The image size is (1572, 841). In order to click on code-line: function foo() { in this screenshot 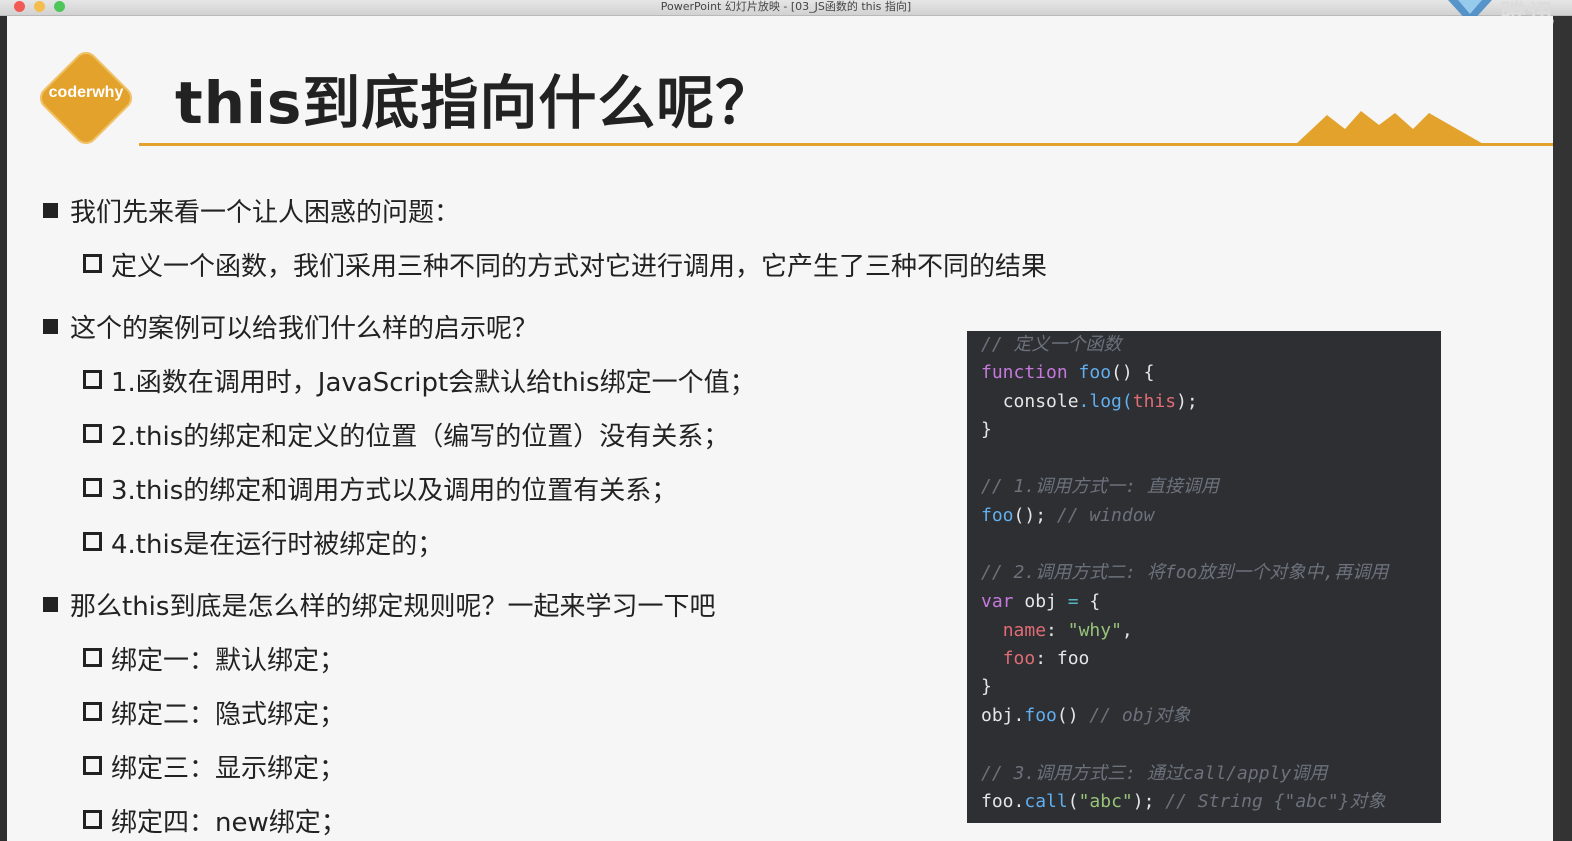, I will do `click(1067, 373)`.